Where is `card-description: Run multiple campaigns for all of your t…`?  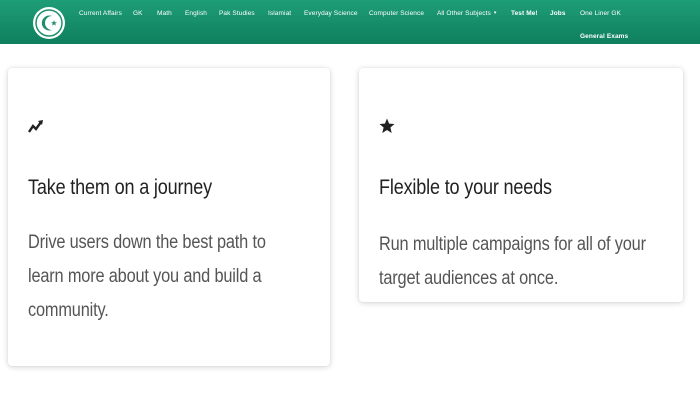 card-description: Run multiple campaigns for all of your t… is located at coordinates (512, 261).